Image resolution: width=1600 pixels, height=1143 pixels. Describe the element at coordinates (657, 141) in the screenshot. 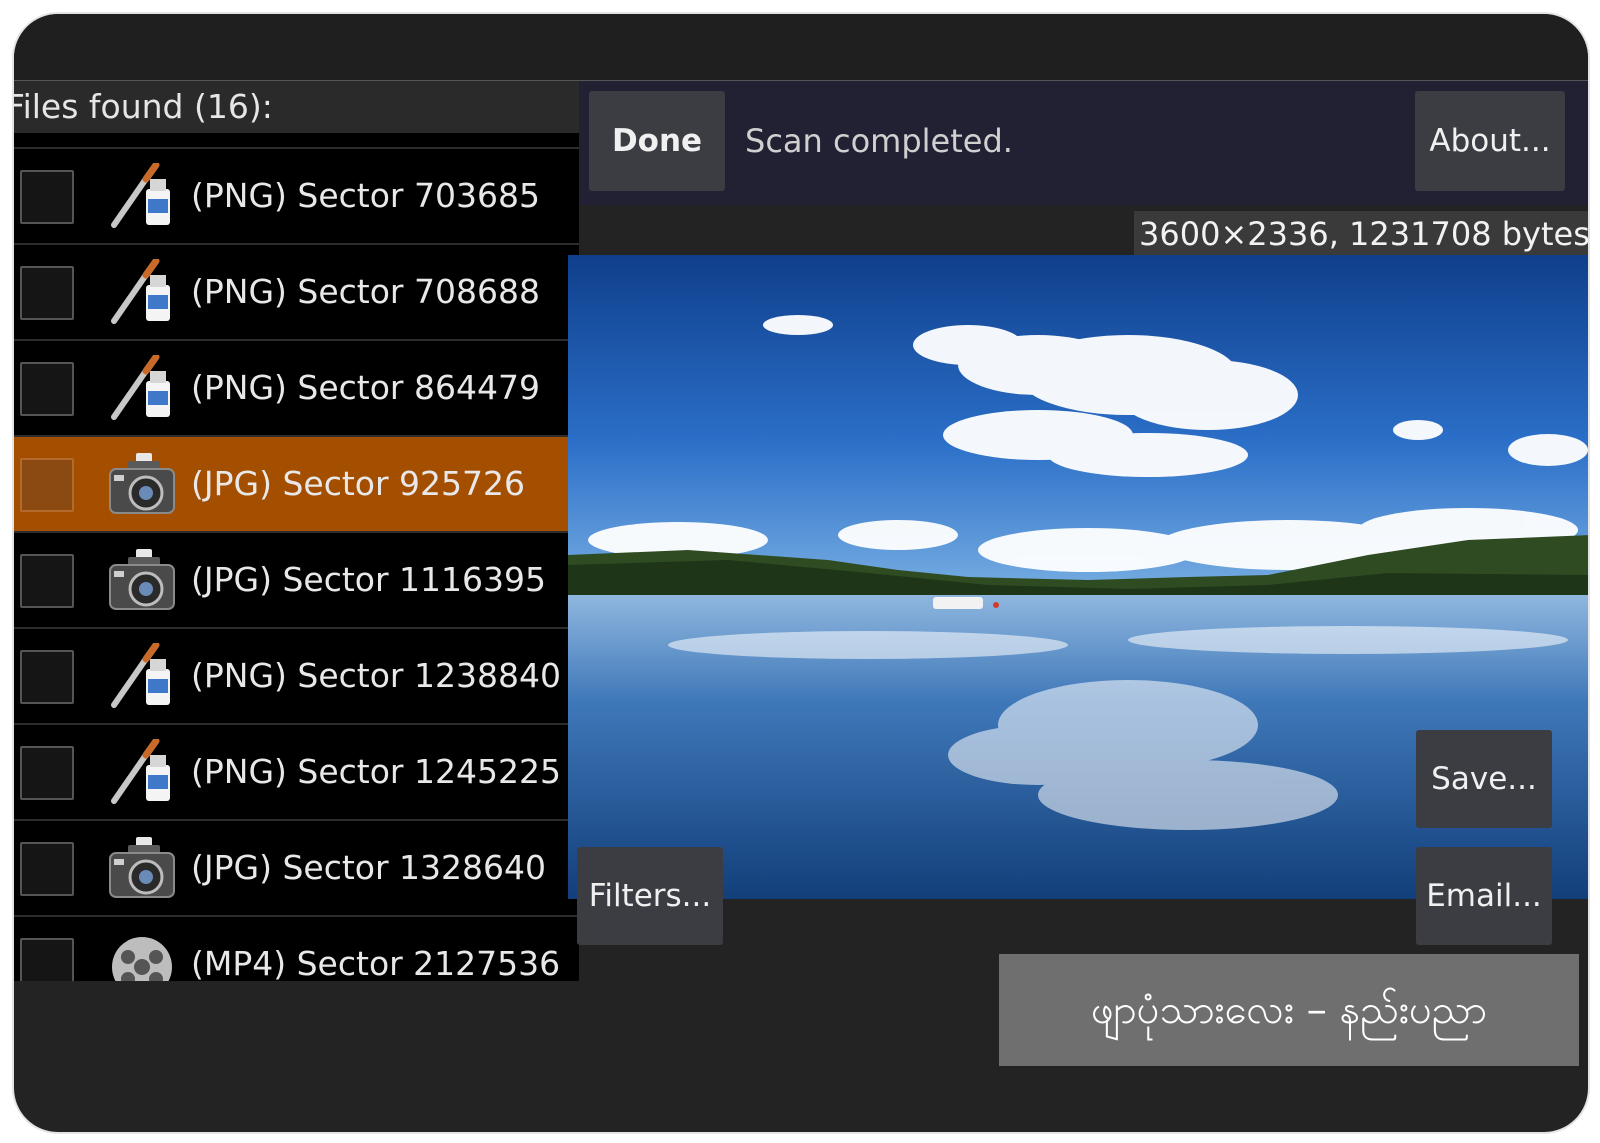

I see `done-button: Done` at that location.